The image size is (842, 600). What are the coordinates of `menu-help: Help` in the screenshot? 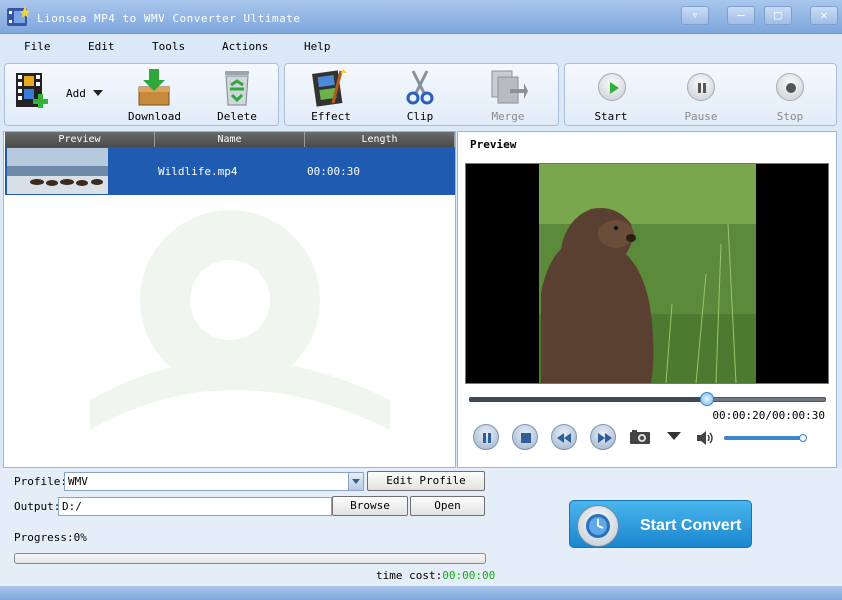 It's located at (317, 46).